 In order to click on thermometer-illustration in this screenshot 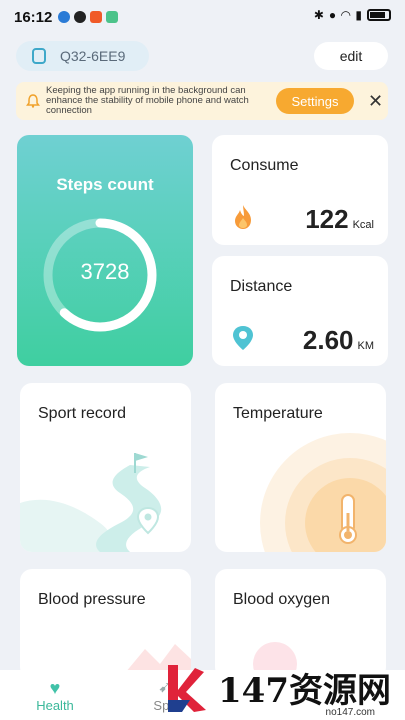, I will do `click(323, 492)`.